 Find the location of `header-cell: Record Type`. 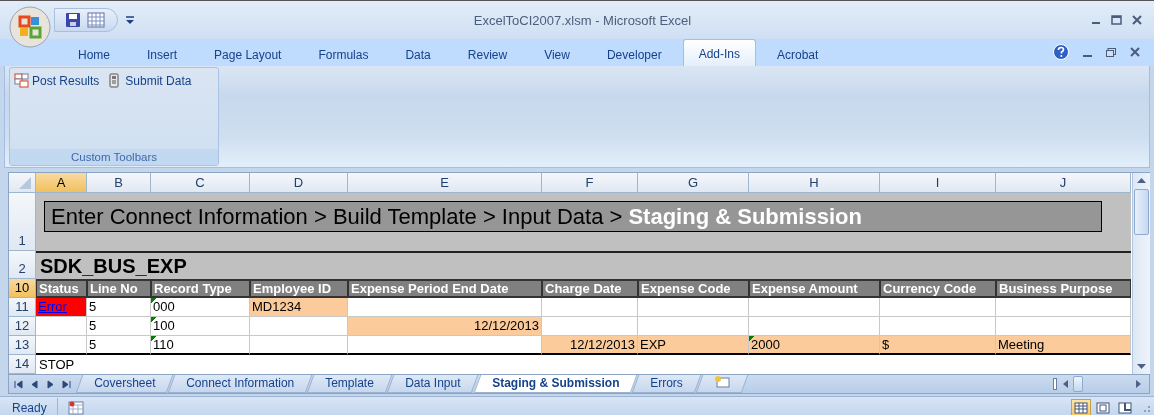

header-cell: Record Type is located at coordinates (200, 288).